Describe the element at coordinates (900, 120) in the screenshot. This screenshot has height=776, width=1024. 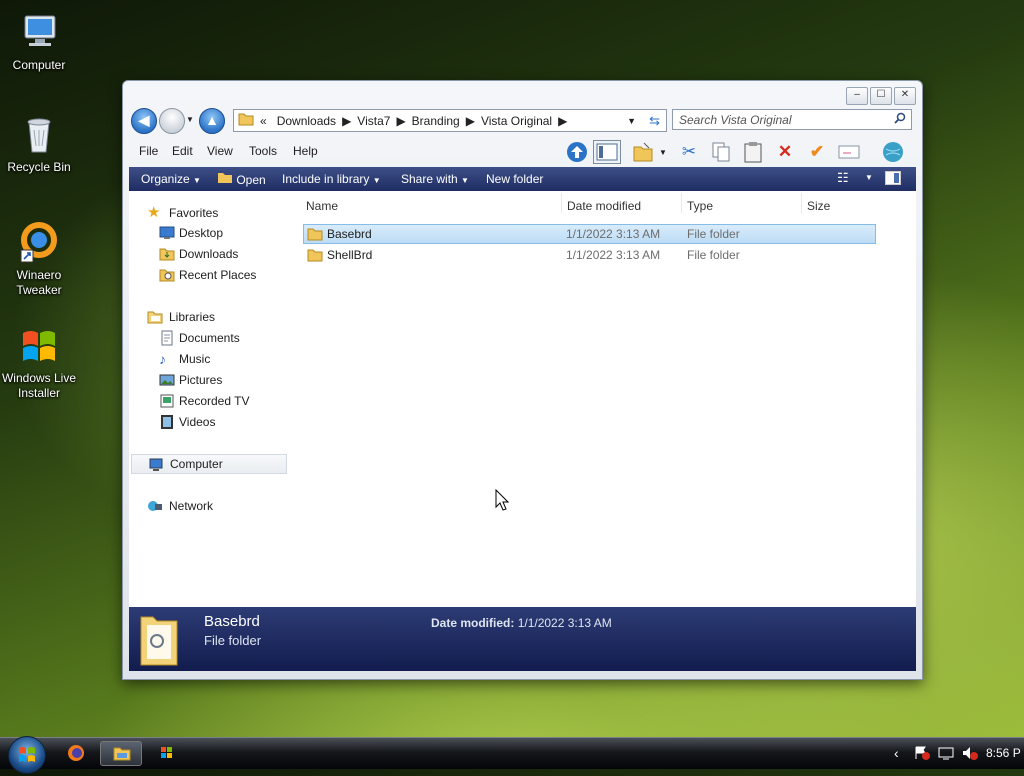
I see `search-icon` at that location.